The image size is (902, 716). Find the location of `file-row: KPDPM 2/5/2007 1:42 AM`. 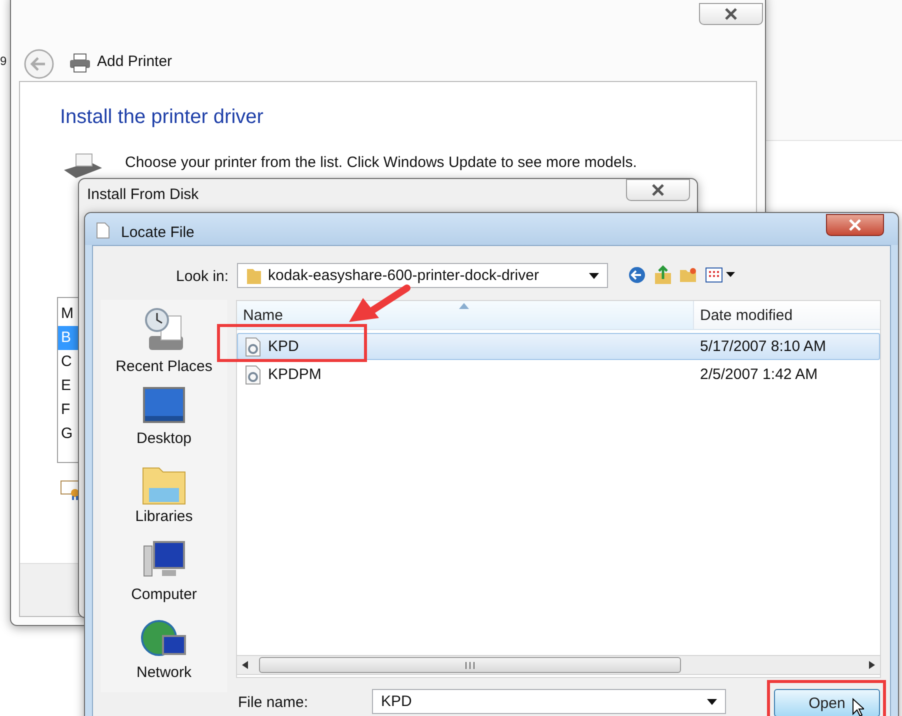

file-row: KPDPM 2/5/2007 1:42 AM is located at coordinates (558, 374).